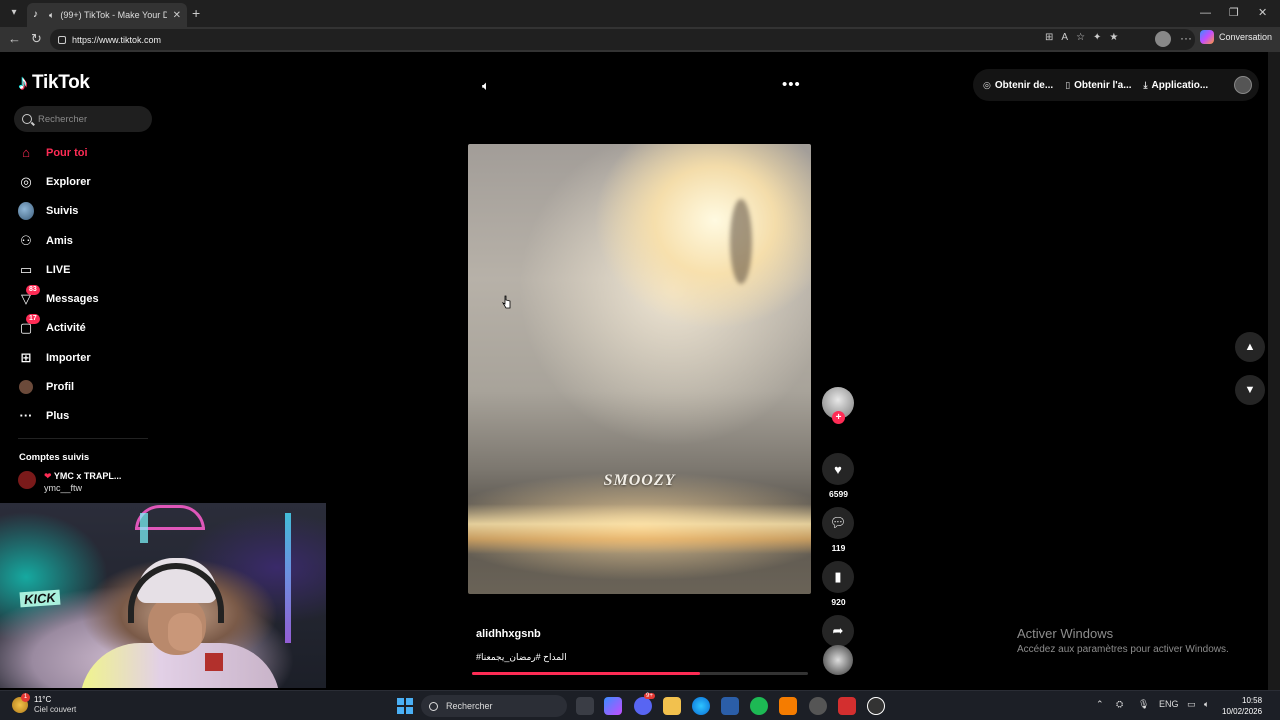 This screenshot has width=1280, height=720. I want to click on save-button: ▮, so click(838, 577).